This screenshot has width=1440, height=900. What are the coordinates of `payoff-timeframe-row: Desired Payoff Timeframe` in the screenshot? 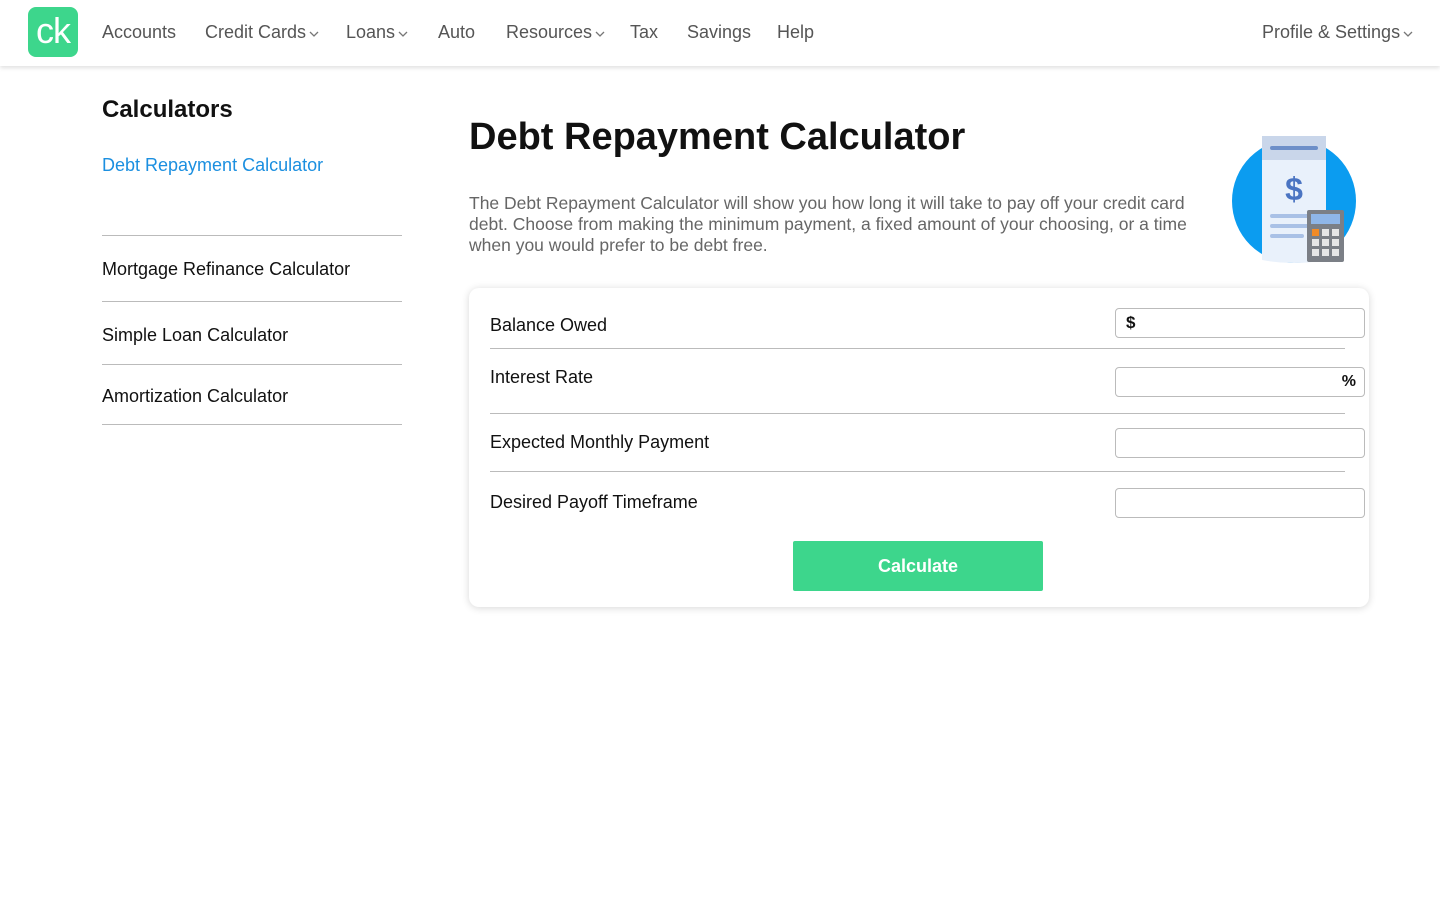 It's located at (927, 502).